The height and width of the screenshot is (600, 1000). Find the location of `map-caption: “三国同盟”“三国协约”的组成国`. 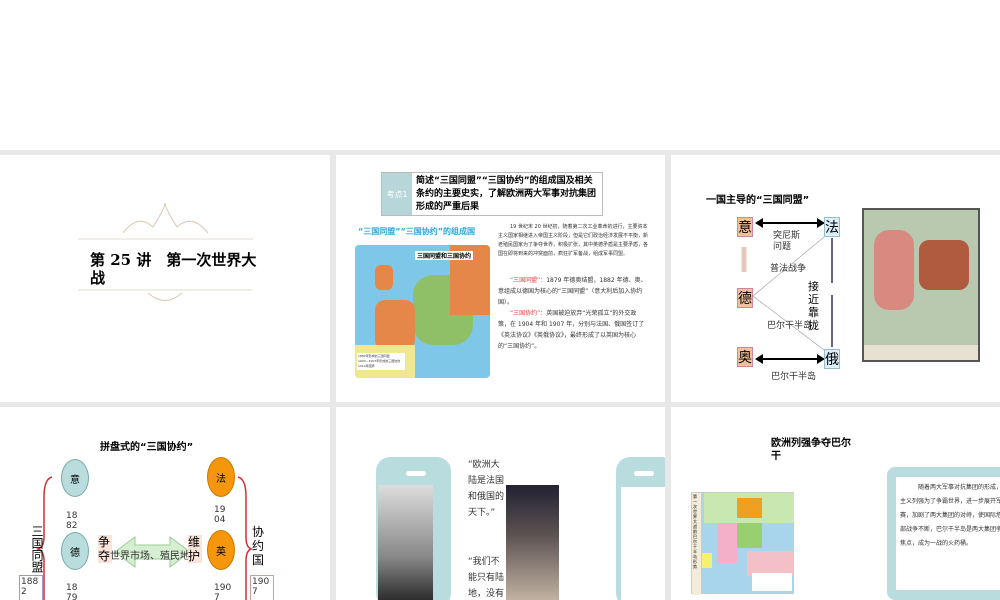

map-caption: “三国同盟”“三国协约”的组成国 is located at coordinates (417, 231).